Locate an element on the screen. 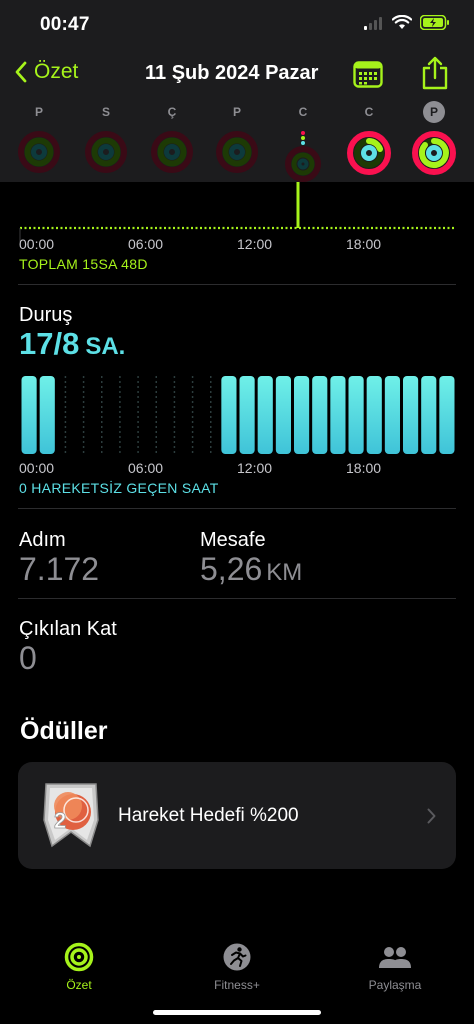  chevron-left-icon is located at coordinates (21, 72).